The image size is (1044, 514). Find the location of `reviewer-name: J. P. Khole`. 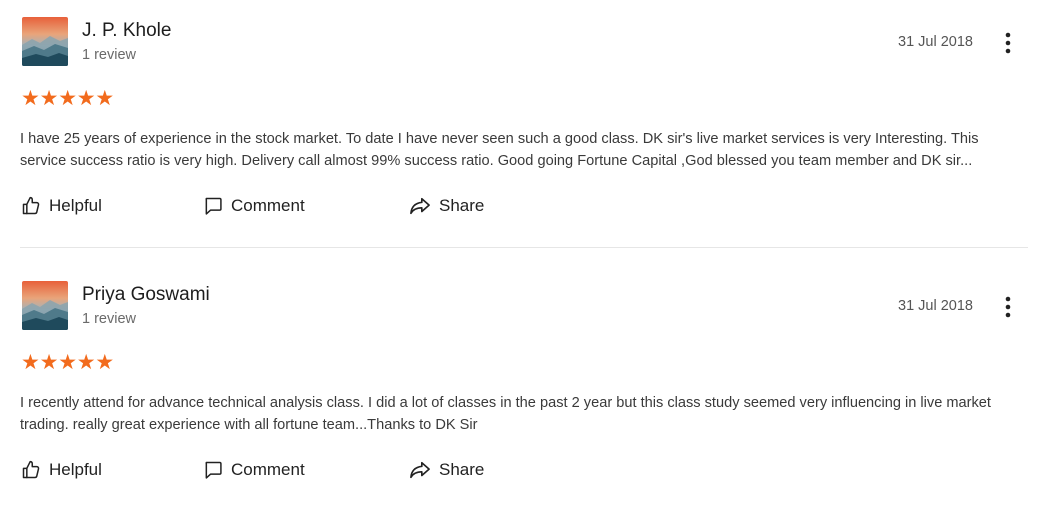

reviewer-name: J. P. Khole is located at coordinates (126, 31).